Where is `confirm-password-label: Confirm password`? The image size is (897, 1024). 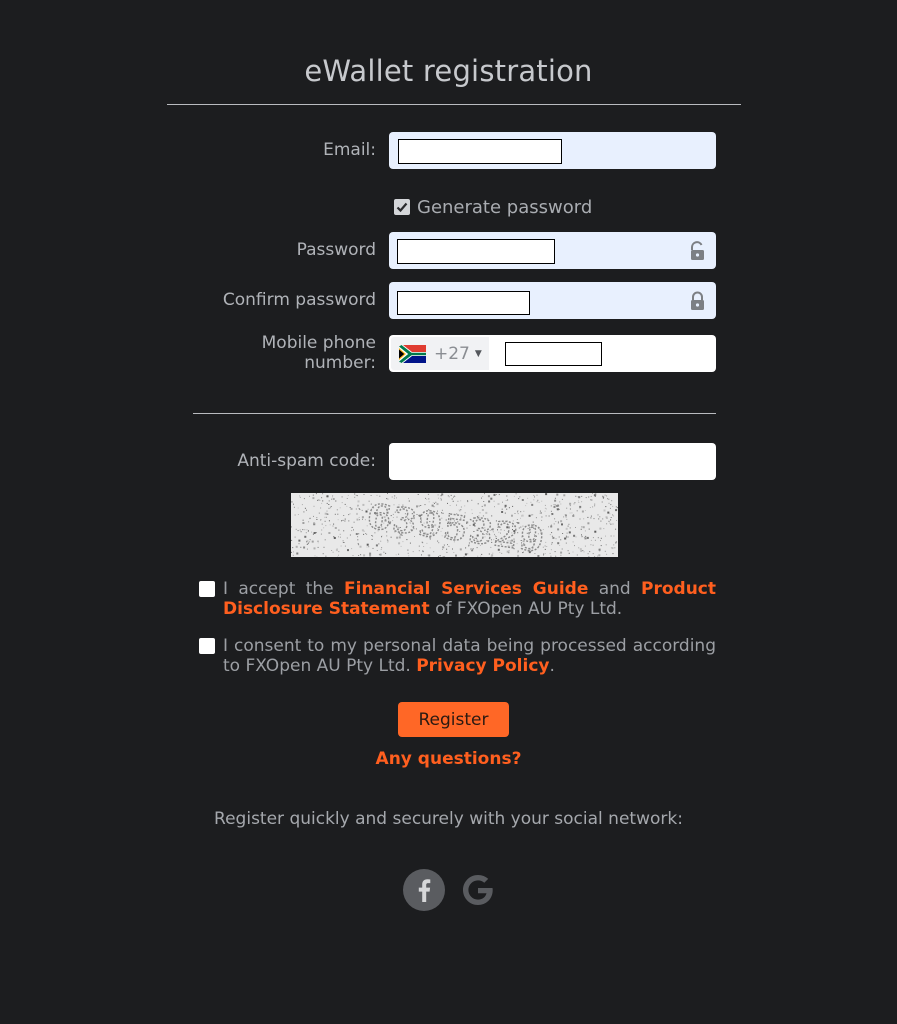
confirm-password-label: Confirm password is located at coordinates (299, 300).